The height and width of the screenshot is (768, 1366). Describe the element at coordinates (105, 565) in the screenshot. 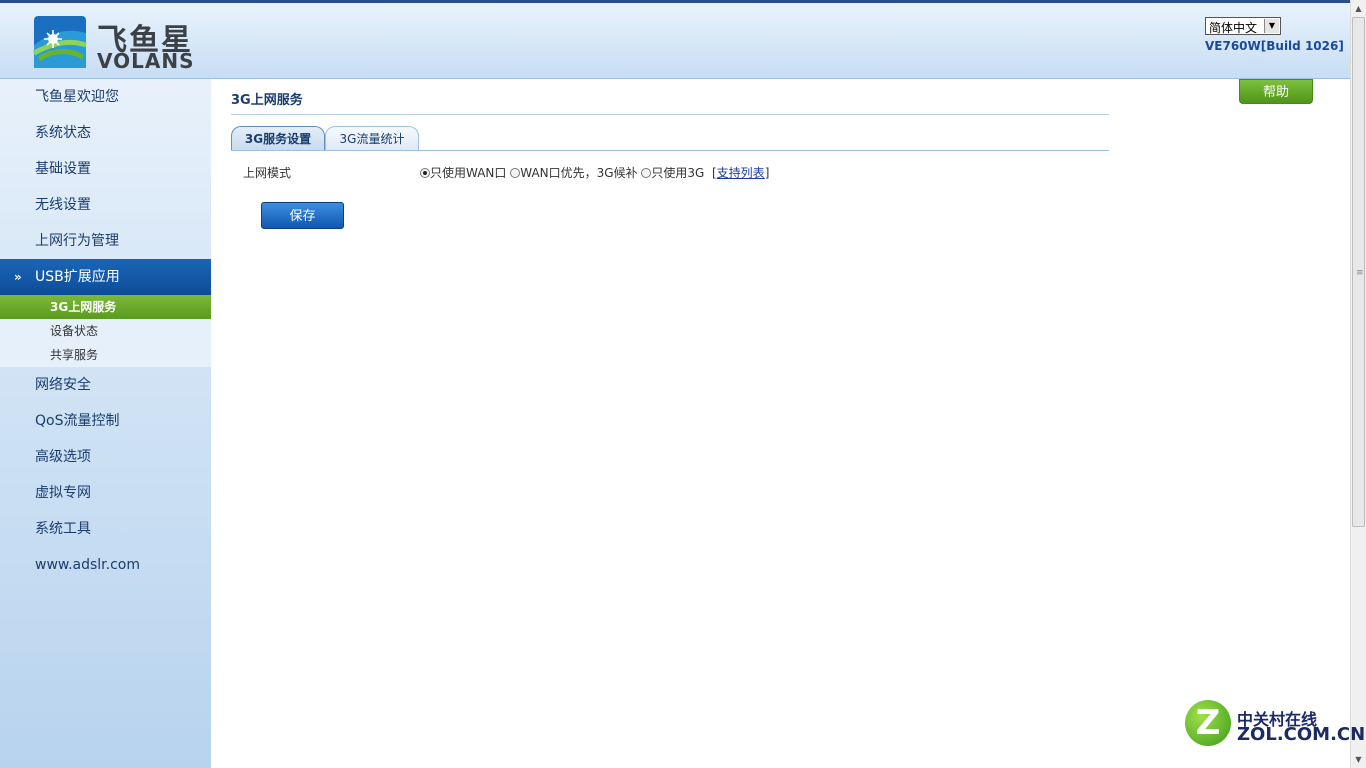

I see `sidebar-item-website-link: www.adslr.com` at that location.